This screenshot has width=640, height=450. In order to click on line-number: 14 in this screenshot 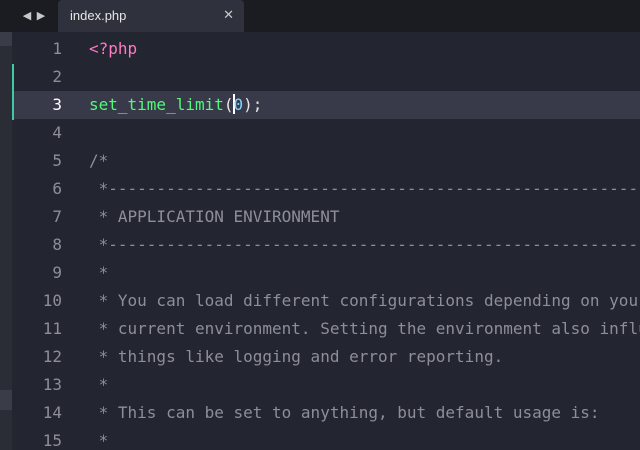, I will do `click(52, 412)`.